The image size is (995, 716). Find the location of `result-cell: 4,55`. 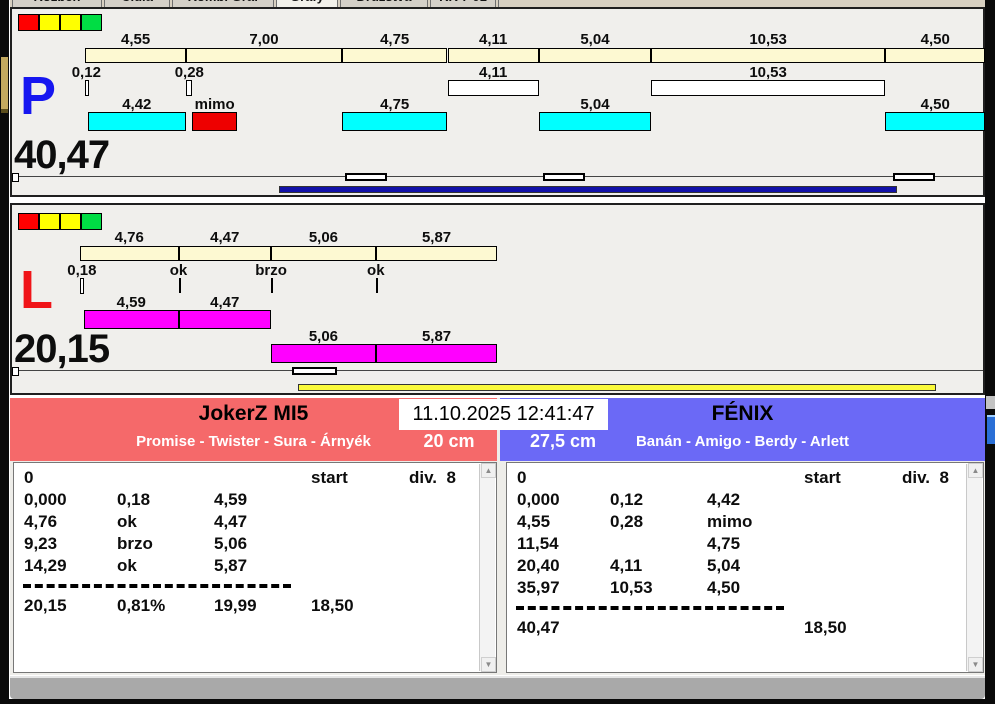

result-cell: 4,55 is located at coordinates (534, 521).